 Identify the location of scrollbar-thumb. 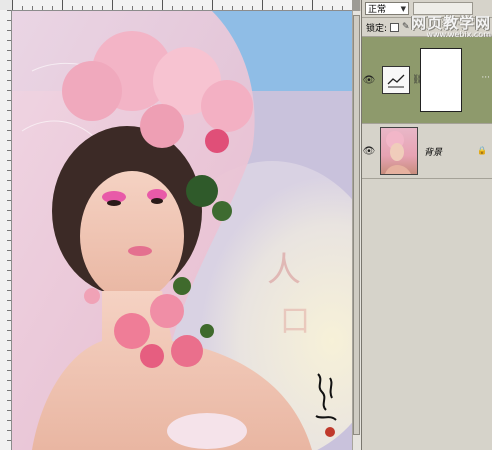
(356, 225).